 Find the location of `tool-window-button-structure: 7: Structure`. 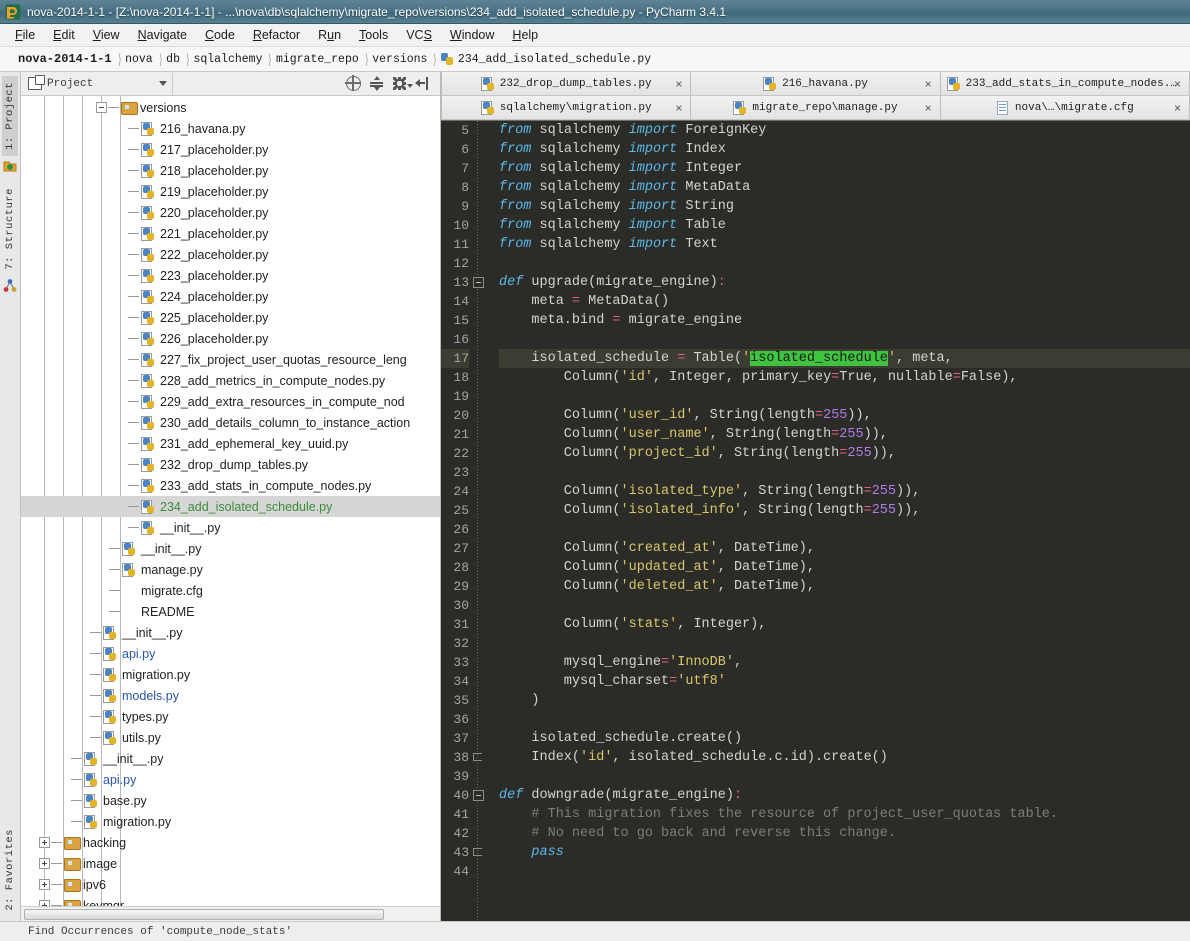

tool-window-button-structure: 7: Structure is located at coordinates (10, 229).